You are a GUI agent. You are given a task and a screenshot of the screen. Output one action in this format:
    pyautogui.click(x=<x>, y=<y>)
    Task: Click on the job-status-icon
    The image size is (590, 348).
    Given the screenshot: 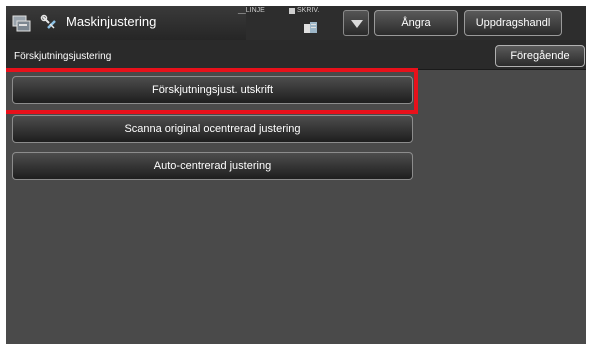 What is the action you would take?
    pyautogui.click(x=310, y=27)
    